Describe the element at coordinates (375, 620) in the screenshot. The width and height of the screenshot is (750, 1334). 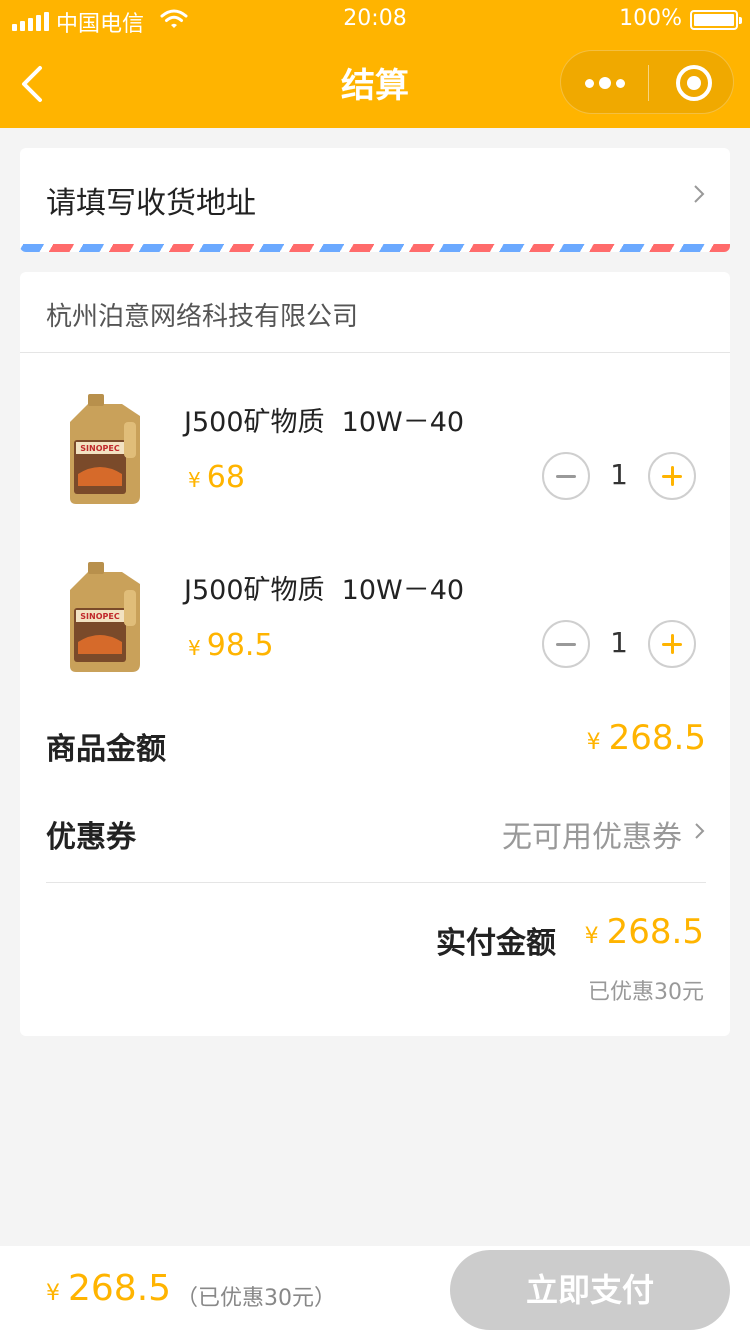
I see `list-item: SINOPEC J500矿物质 10W－40 ¥98.5 1` at that location.